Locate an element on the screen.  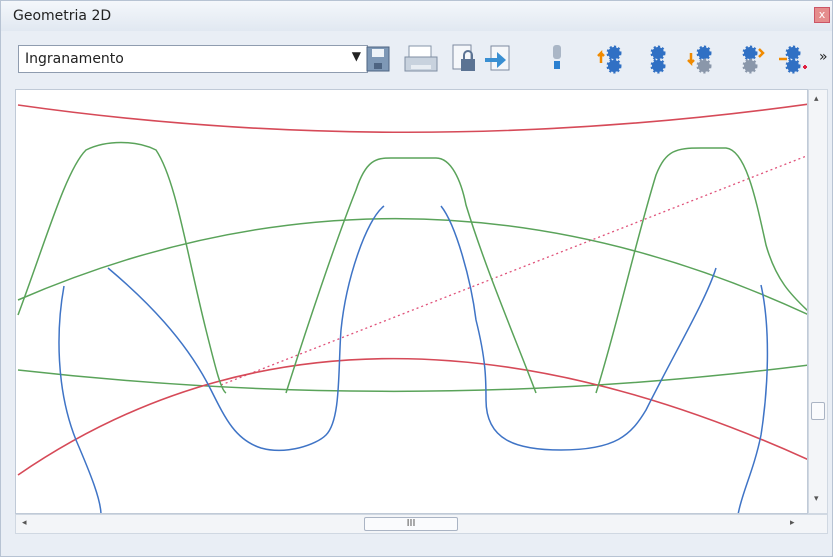
import-icon is located at coordinates (497, 58).